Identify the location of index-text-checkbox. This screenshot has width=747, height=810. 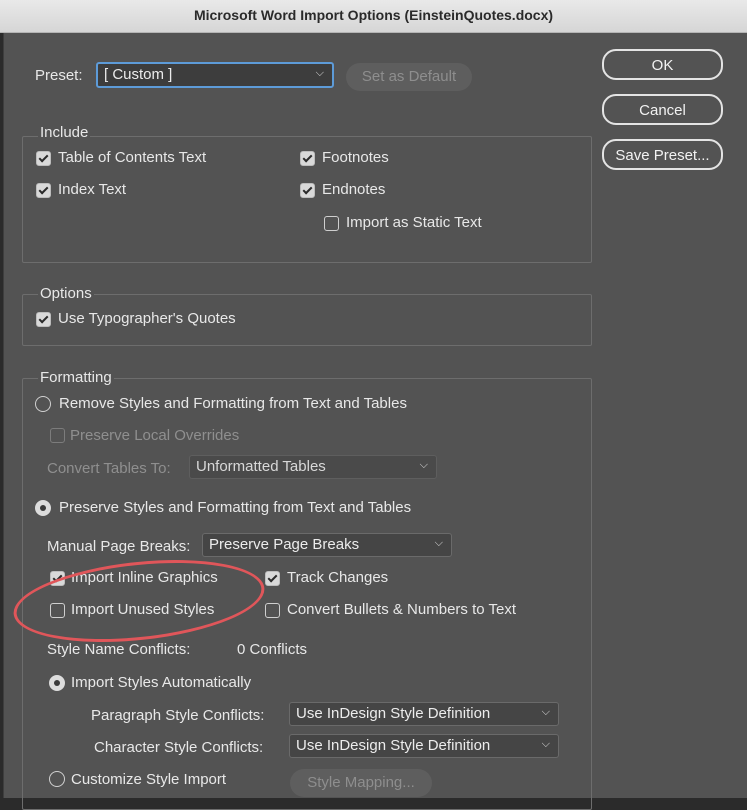
(43, 190).